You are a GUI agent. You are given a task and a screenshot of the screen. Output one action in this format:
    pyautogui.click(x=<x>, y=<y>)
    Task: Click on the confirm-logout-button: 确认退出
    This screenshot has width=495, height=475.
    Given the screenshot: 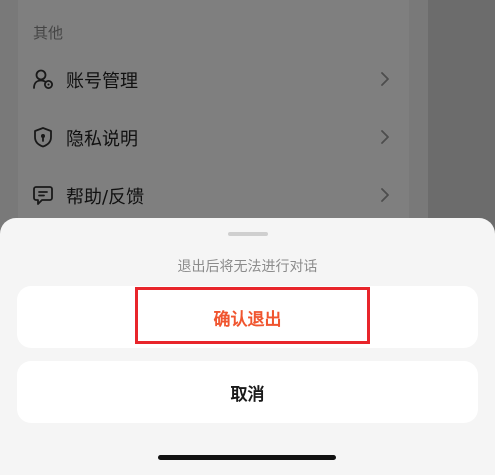 What is the action you would take?
    pyautogui.click(x=247, y=317)
    